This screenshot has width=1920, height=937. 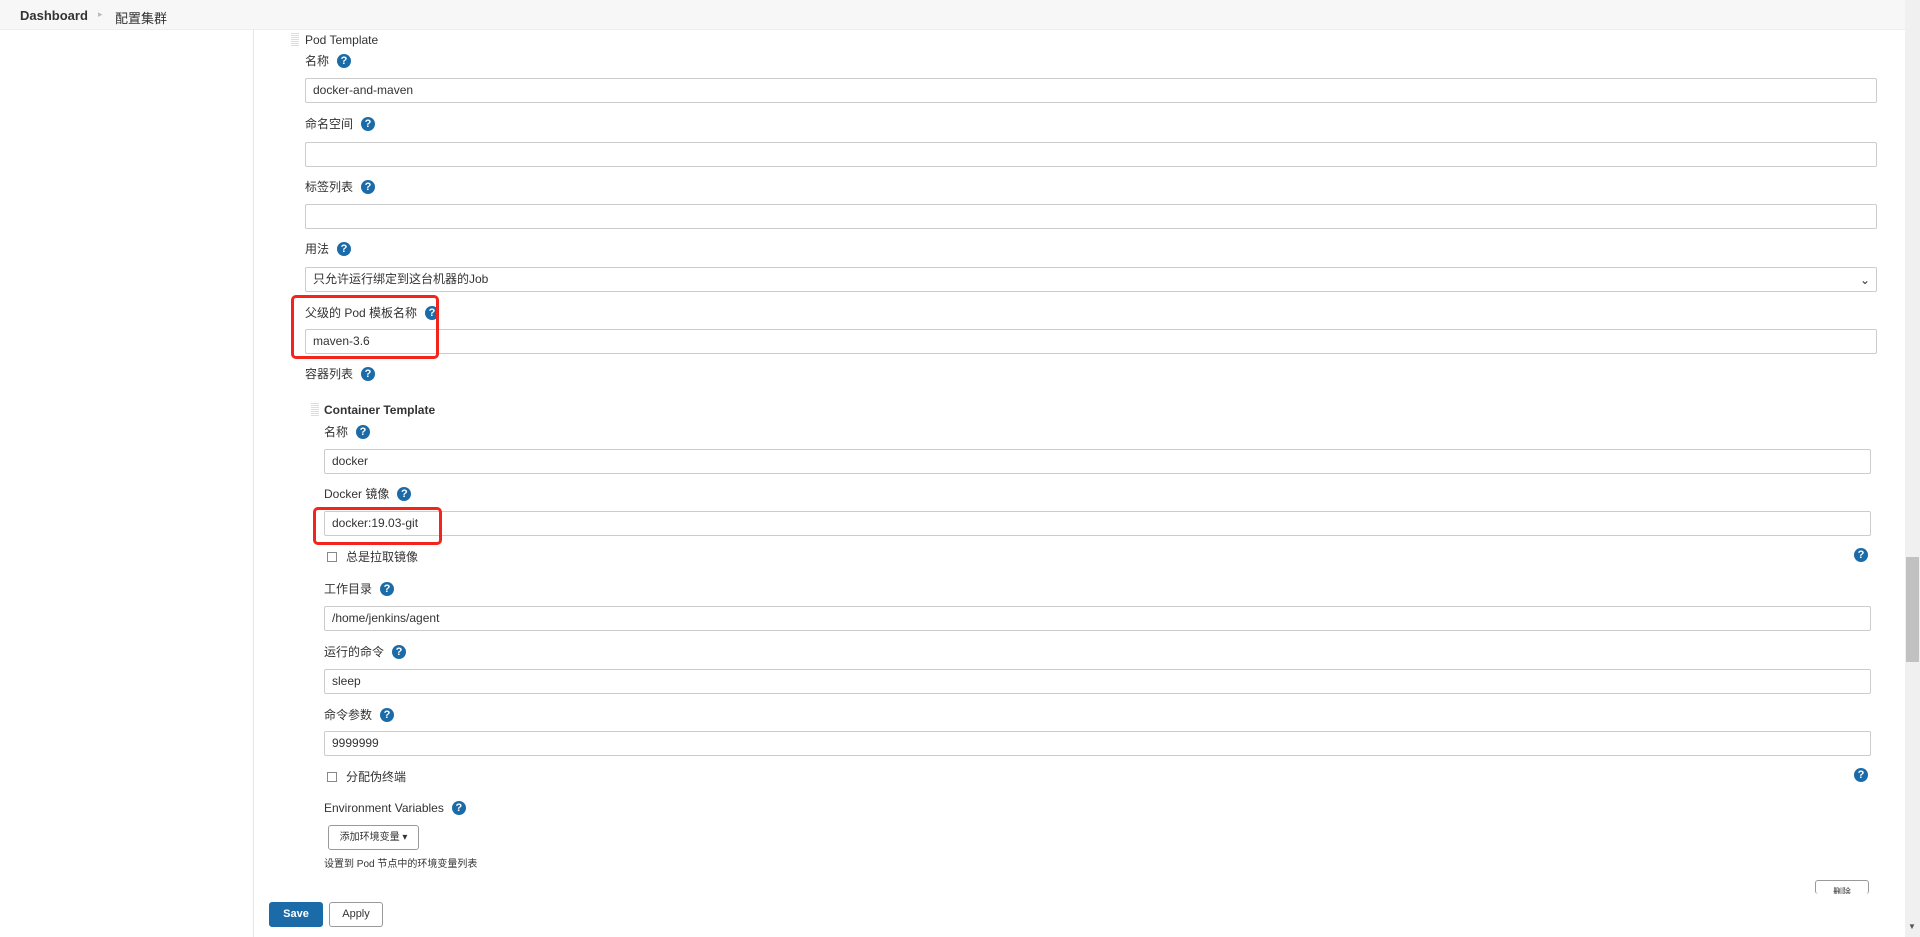 I want to click on command-label: 运行的命令?, so click(x=365, y=651).